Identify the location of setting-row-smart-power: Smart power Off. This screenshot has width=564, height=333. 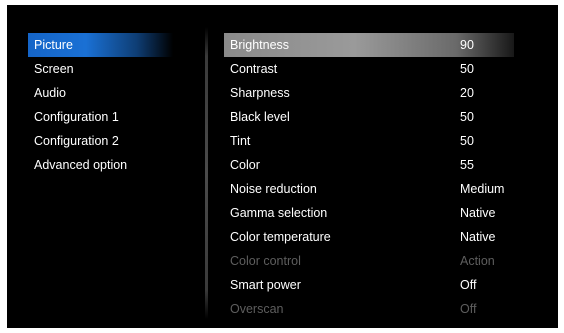
(369, 285).